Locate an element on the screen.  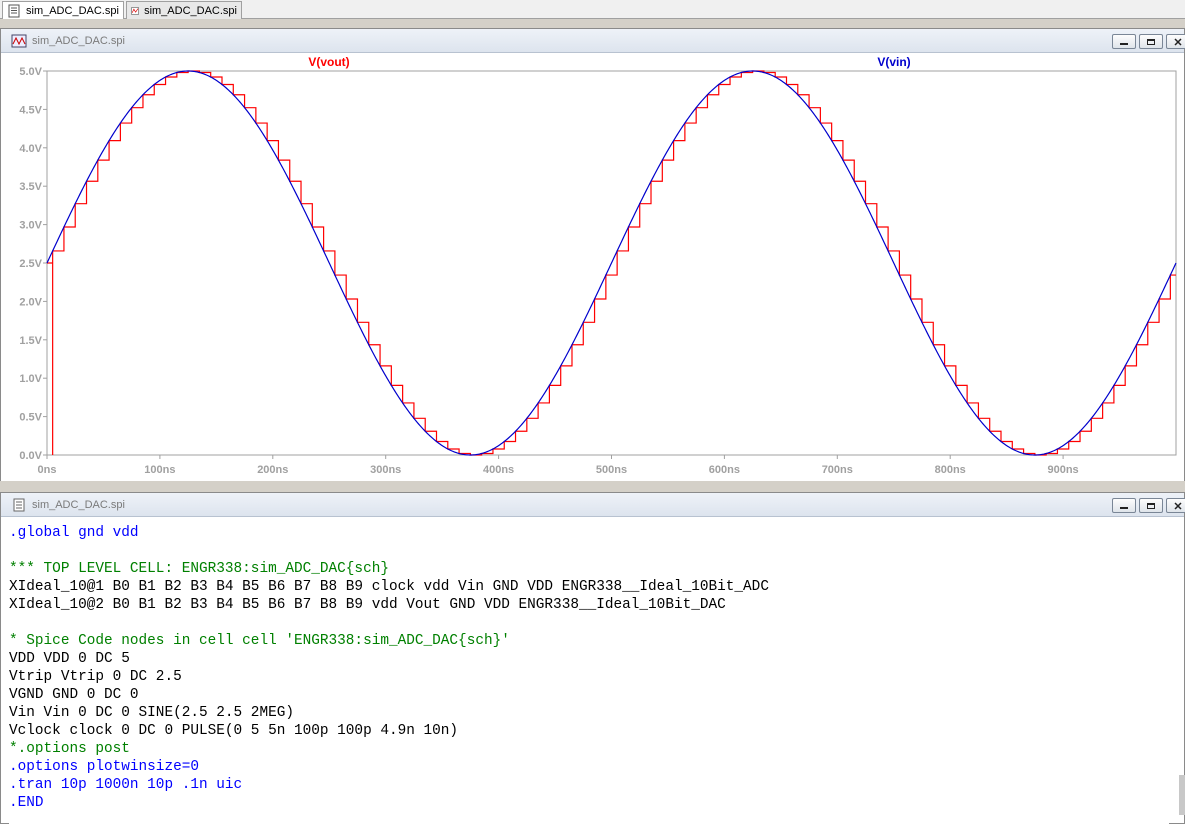
plot-window-titlebar: sim_ADC_DAC.spi is located at coordinates (593, 41).